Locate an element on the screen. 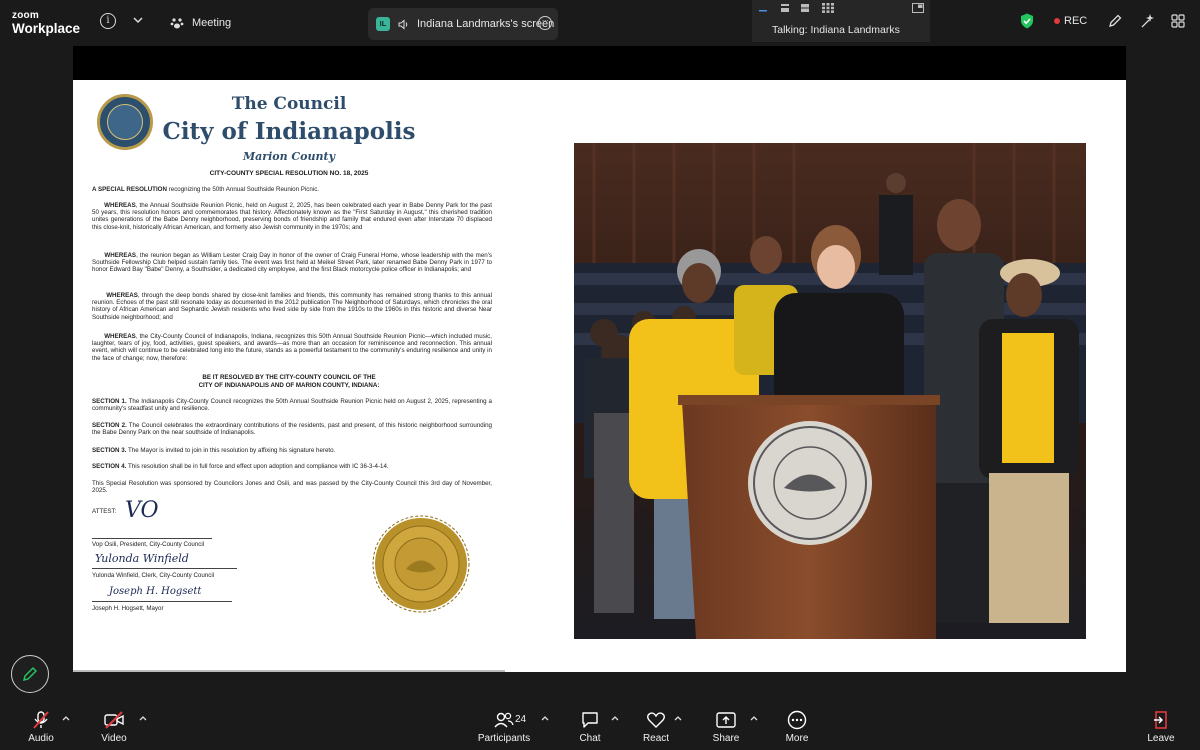 The width and height of the screenshot is (1200, 750). signature-1: VO is located at coordinates (142, 510).